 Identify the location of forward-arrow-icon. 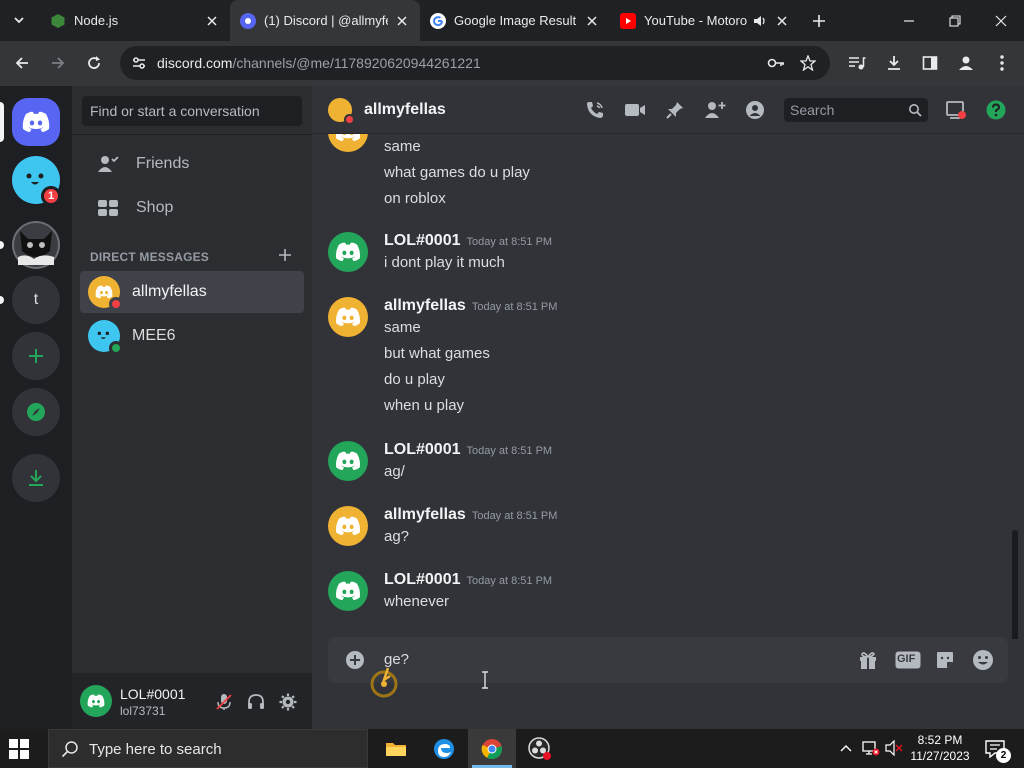
(58, 63).